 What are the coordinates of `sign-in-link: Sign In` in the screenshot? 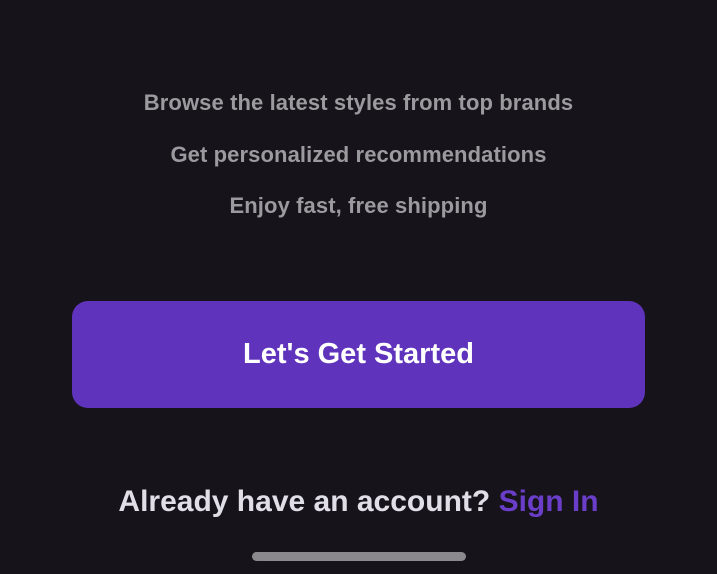 It's located at (549, 501).